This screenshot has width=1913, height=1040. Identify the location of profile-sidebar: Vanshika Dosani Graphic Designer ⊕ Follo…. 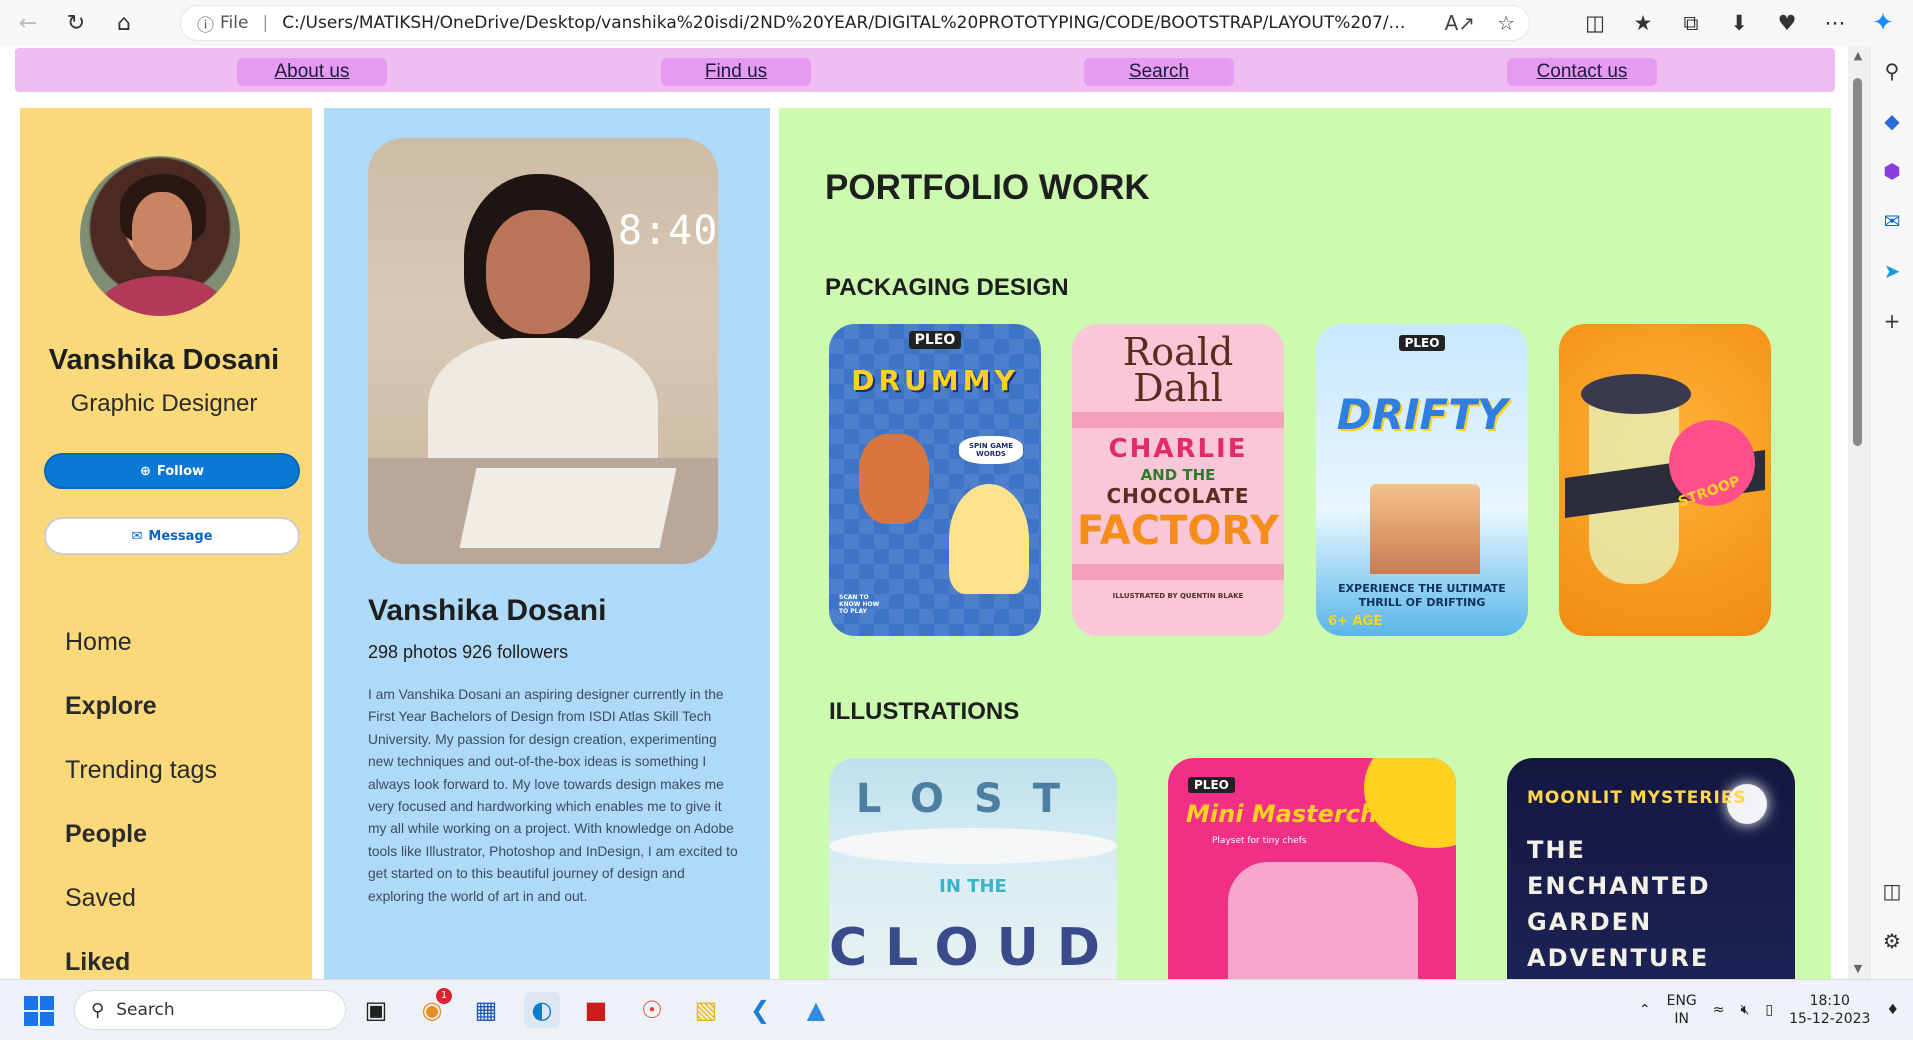
(166, 543).